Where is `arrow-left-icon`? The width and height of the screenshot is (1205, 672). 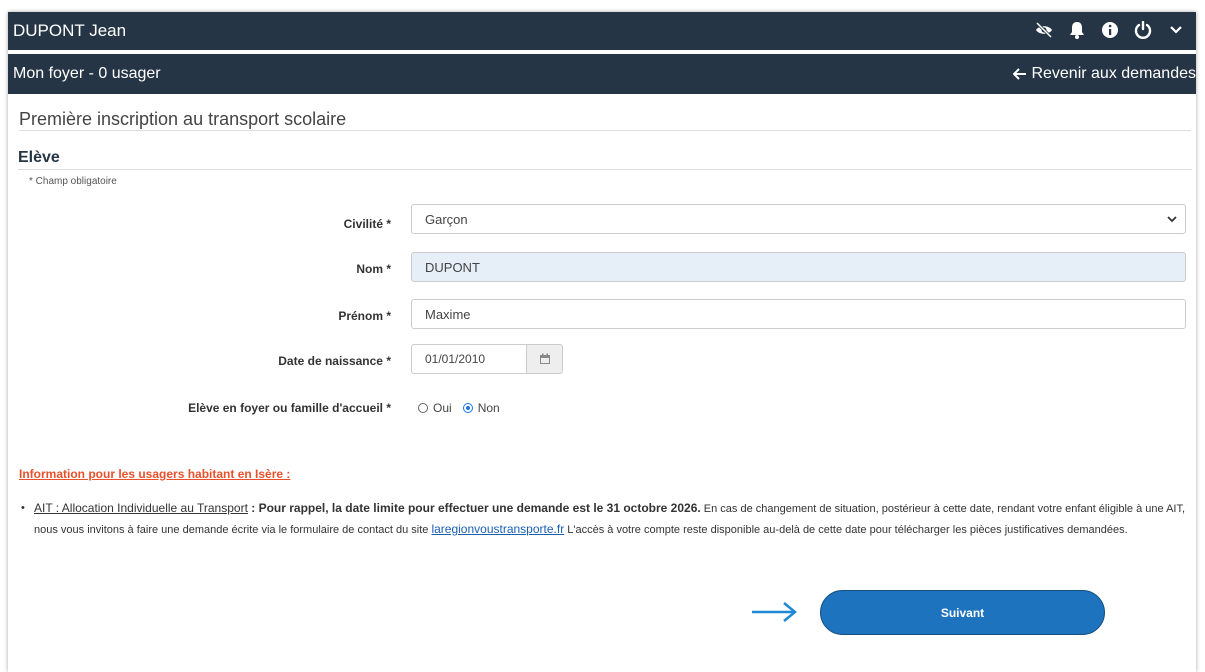 arrow-left-icon is located at coordinates (1020, 74).